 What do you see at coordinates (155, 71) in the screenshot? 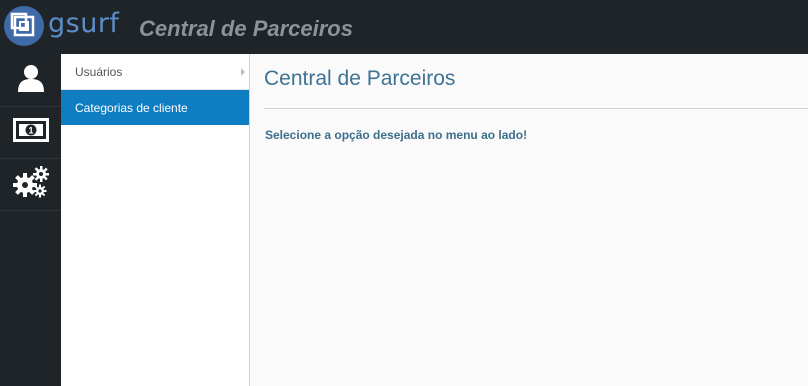
I see `submenu-item-usuarios: Usuários` at bounding box center [155, 71].